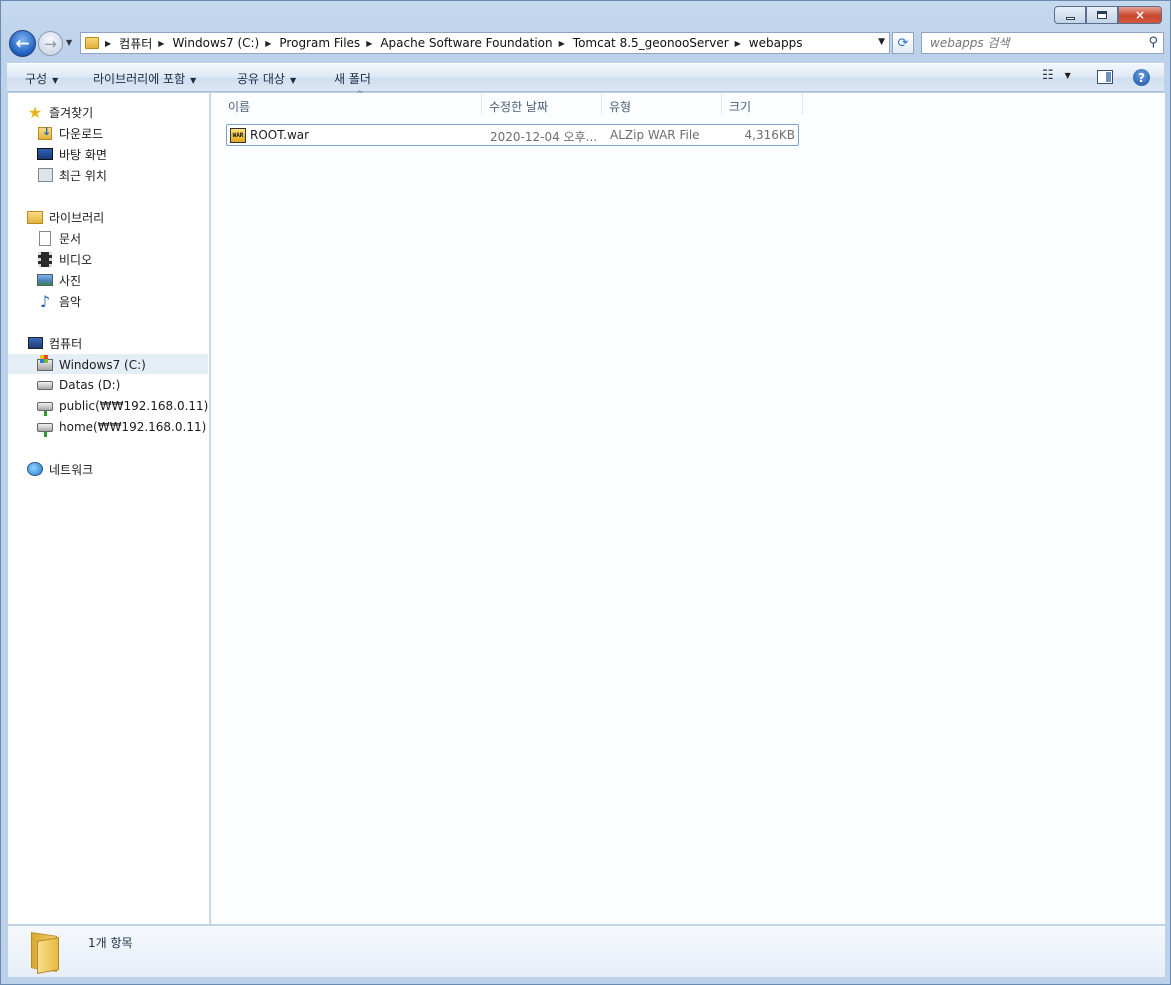 Image resolution: width=1171 pixels, height=985 pixels. I want to click on include-in-library-label: 라이브러리에 포함, so click(139, 79).